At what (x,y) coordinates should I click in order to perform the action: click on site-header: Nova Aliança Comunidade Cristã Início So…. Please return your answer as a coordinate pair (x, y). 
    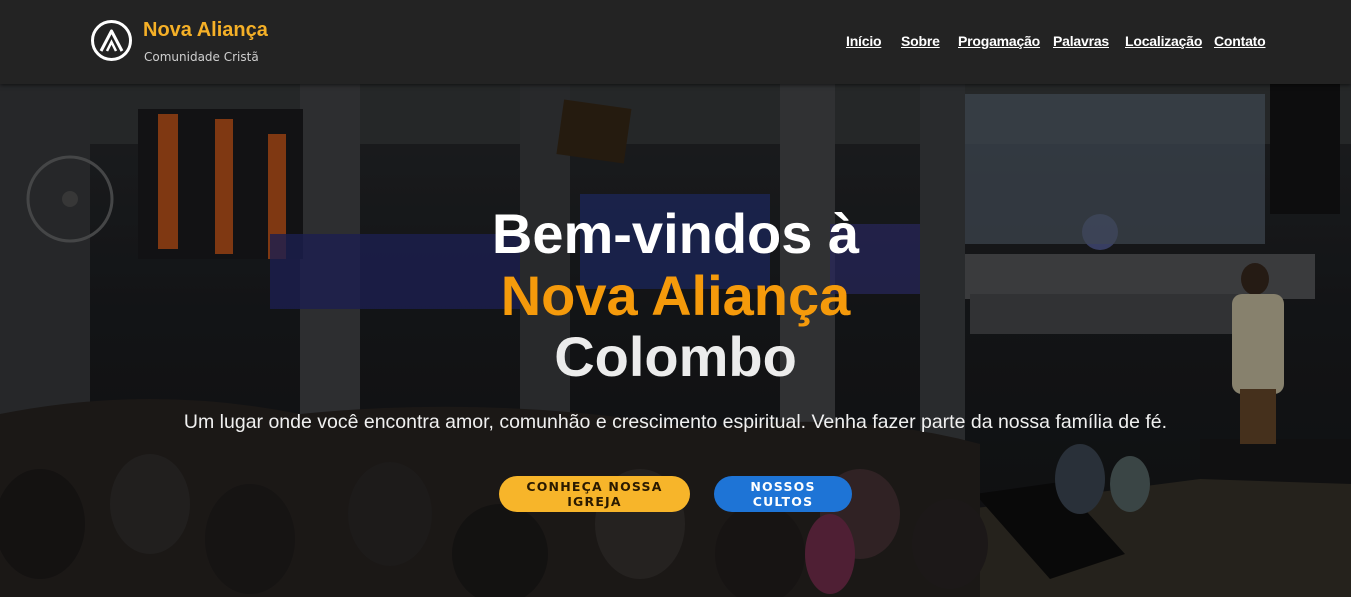
    Looking at the image, I should click on (675, 42).